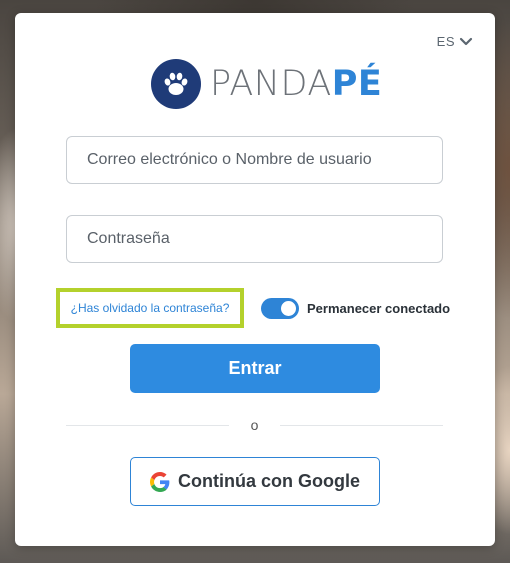 Image resolution: width=510 pixels, height=563 pixels. I want to click on brand-name-part1: PANDA, so click(271, 84).